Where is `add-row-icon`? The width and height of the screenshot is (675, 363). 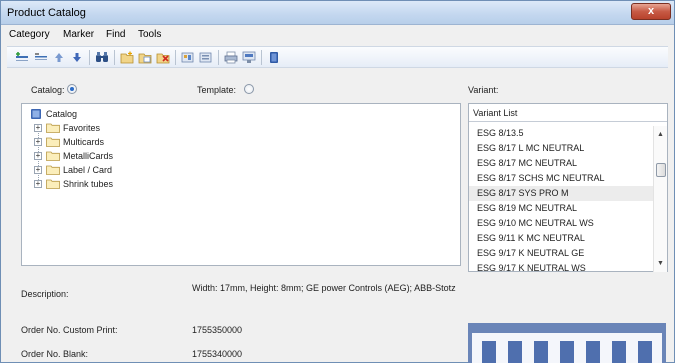
add-row-icon is located at coordinates (22, 57).